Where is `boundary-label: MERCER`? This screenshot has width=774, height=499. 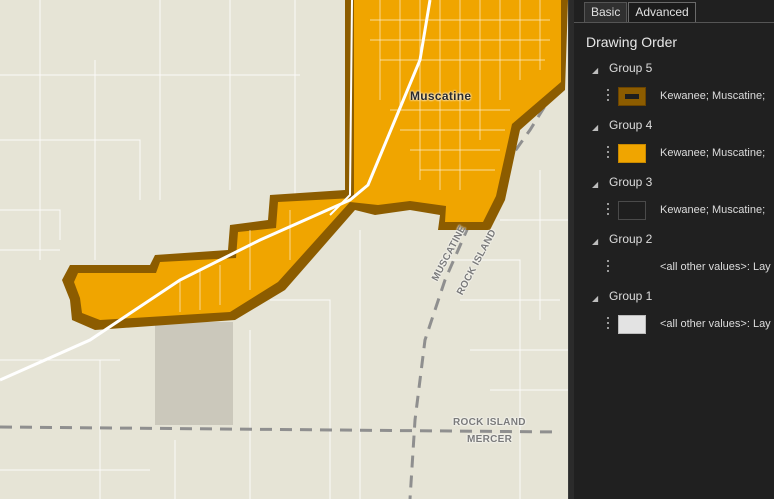
boundary-label: MERCER is located at coordinates (490, 439).